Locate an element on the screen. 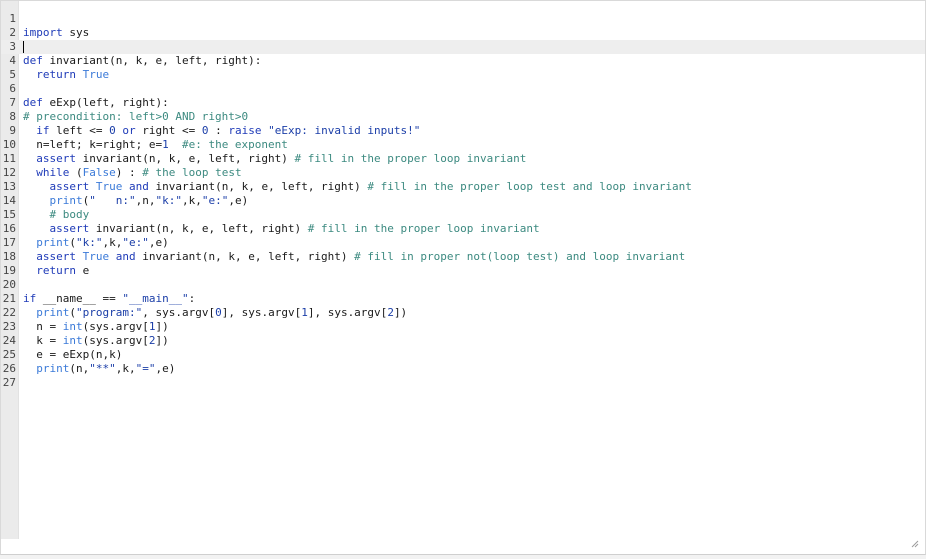 The image size is (926, 559). code-line: 5 return True is located at coordinates (463, 75).